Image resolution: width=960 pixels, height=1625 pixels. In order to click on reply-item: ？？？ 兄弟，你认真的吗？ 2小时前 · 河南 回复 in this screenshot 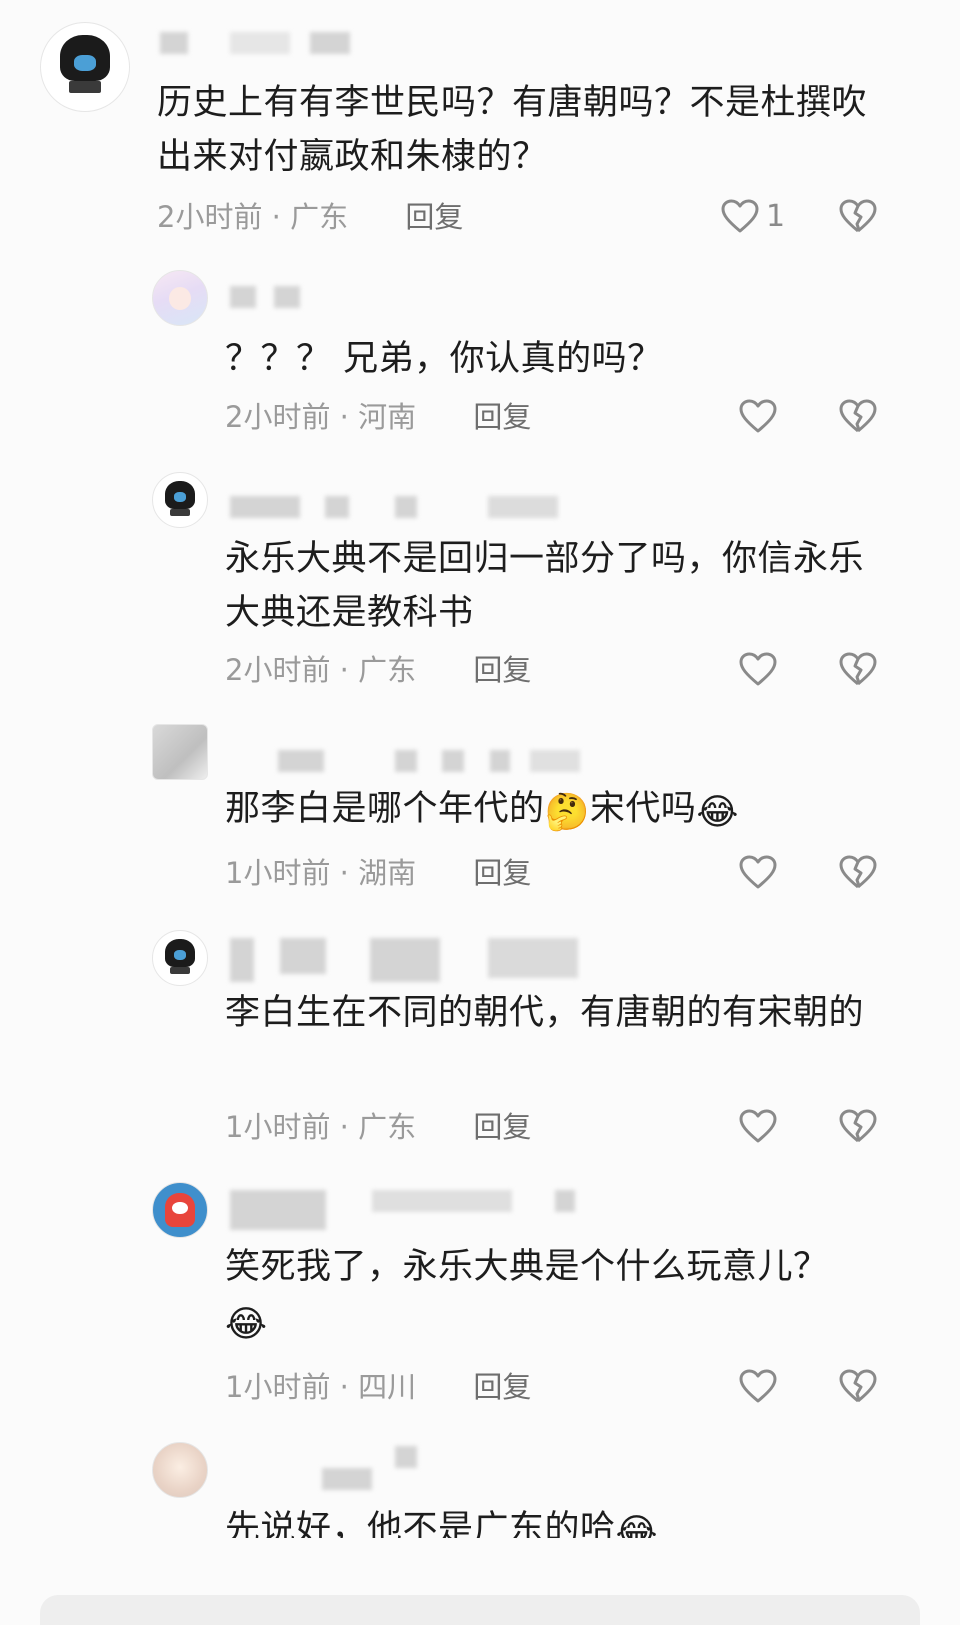, I will do `click(480, 350)`.